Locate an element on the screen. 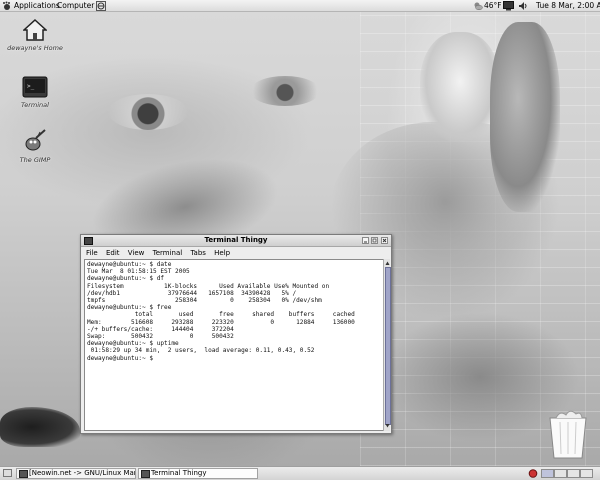  scrollbar-thumb is located at coordinates (388, 346).